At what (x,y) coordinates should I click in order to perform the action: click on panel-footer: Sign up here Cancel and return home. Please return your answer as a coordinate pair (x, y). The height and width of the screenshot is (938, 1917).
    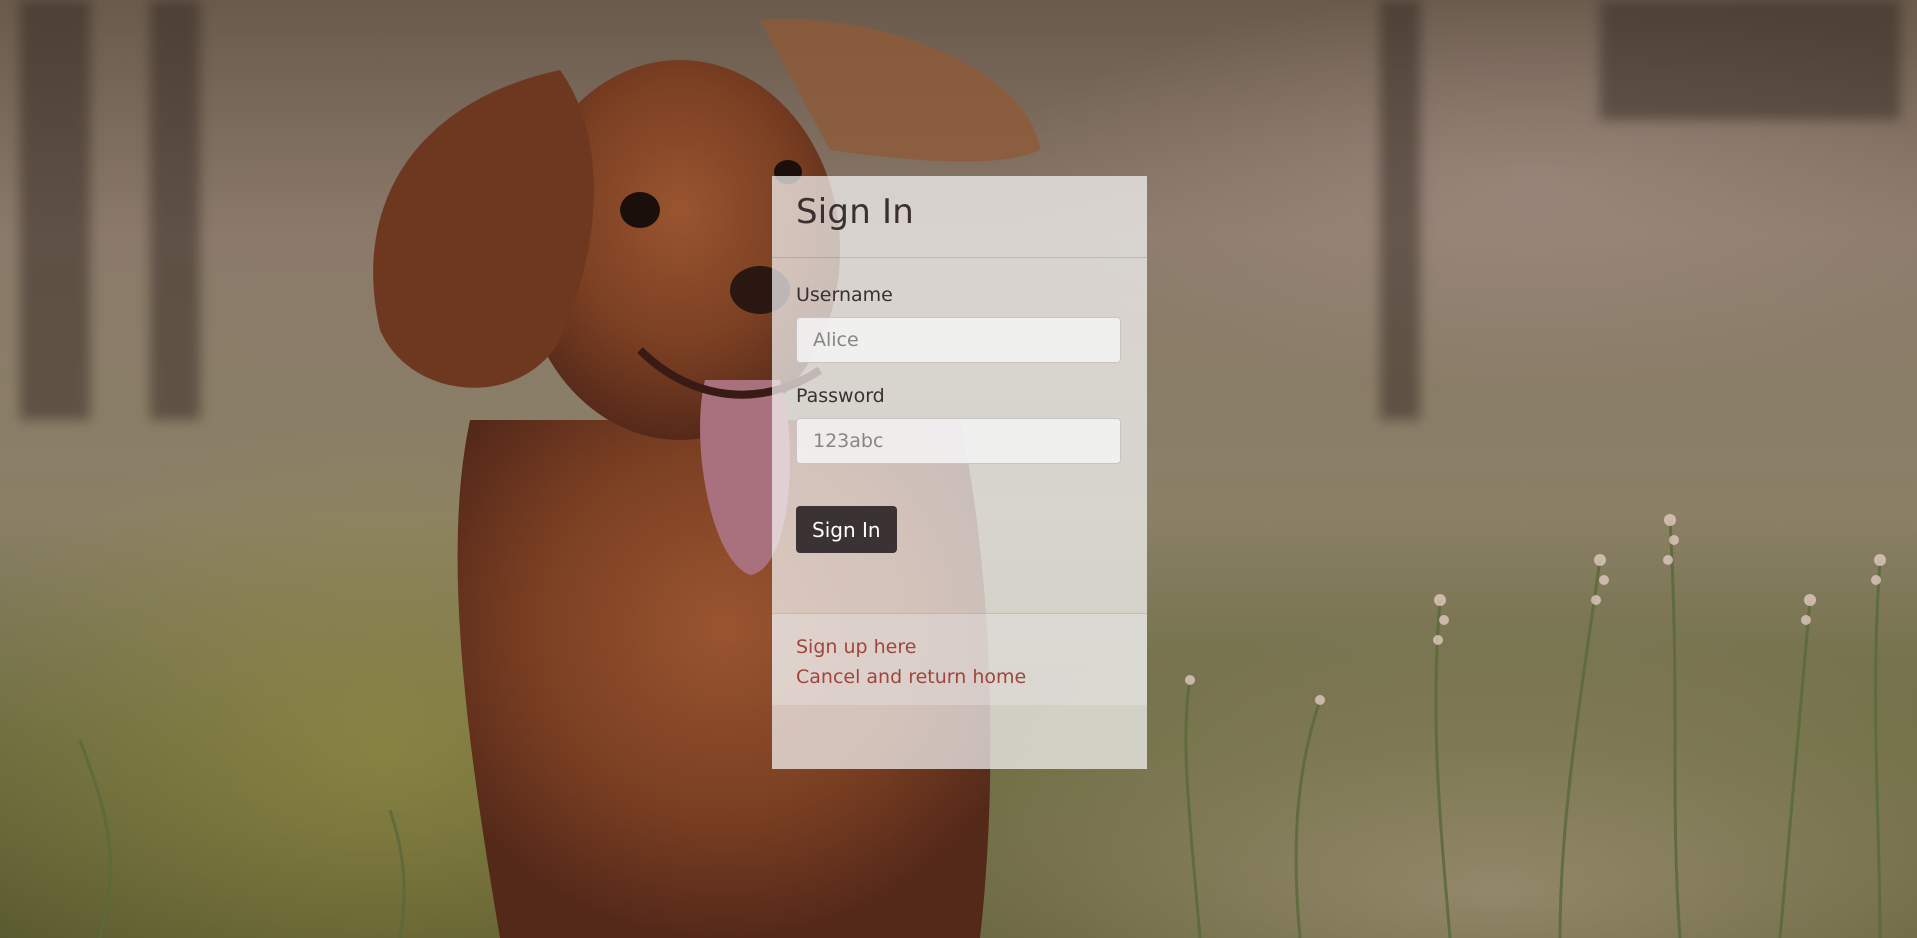
    Looking at the image, I should click on (959, 659).